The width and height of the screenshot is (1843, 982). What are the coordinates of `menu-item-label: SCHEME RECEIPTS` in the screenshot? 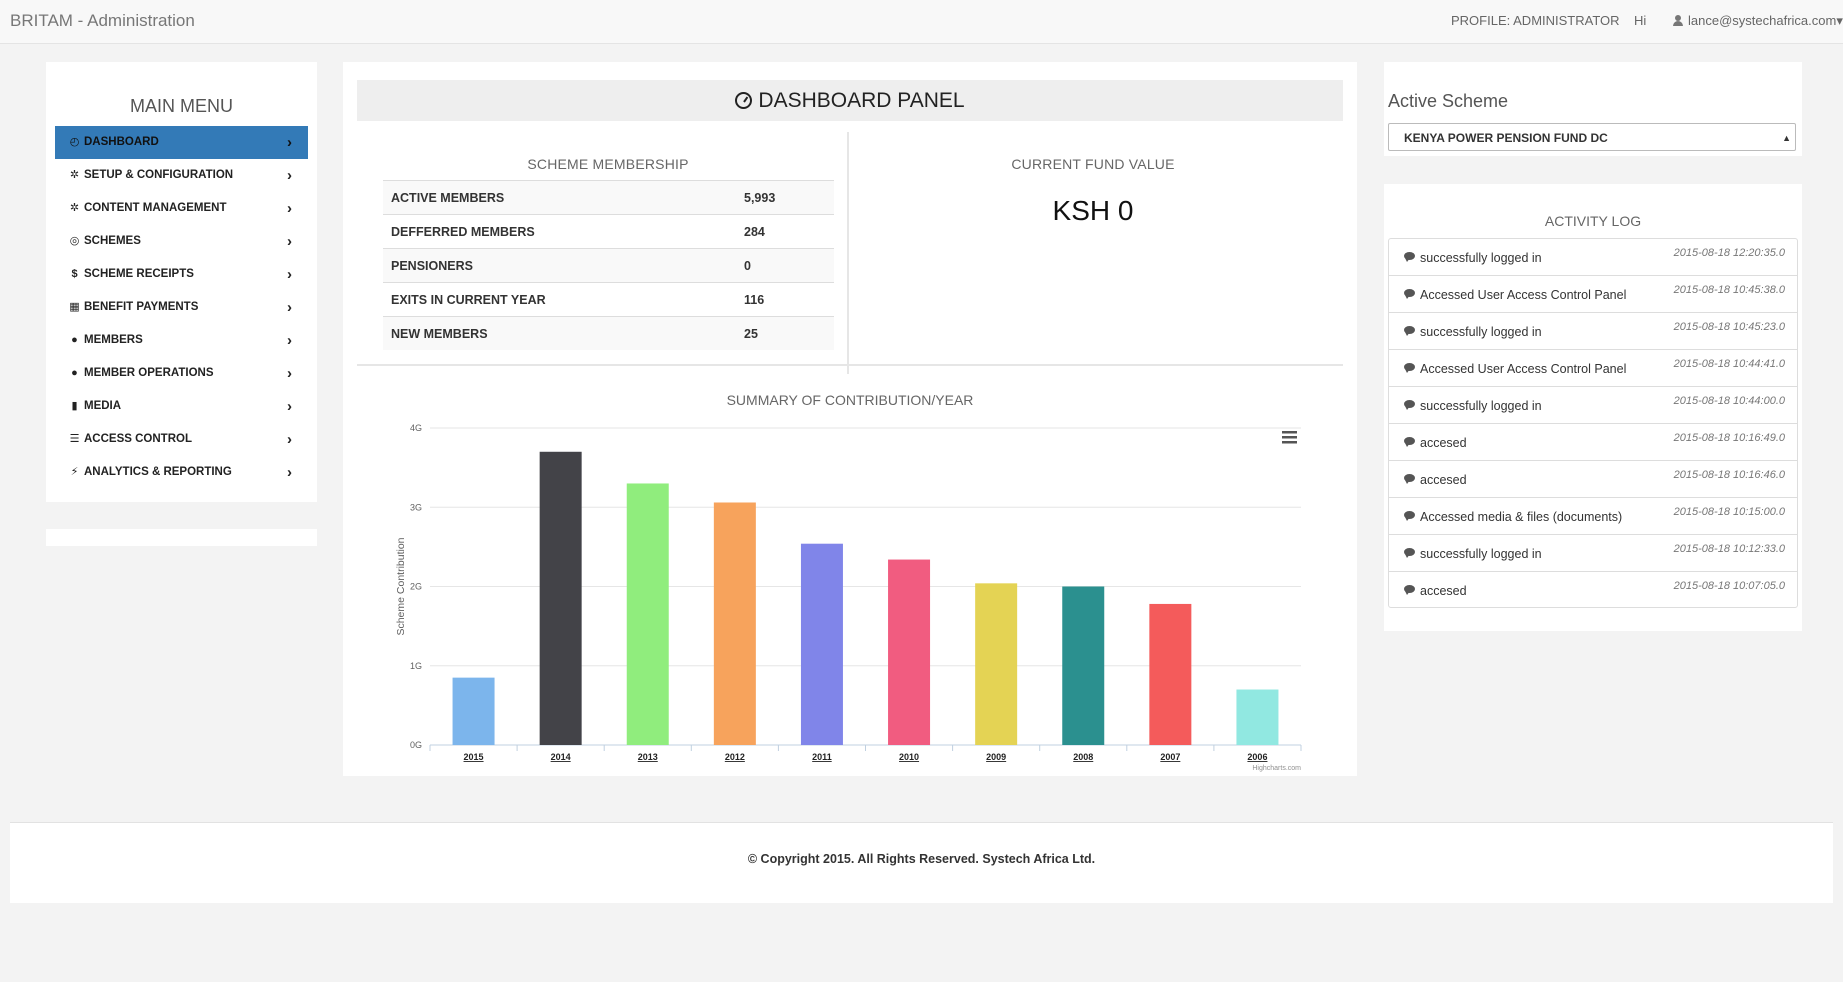 It's located at (139, 274).